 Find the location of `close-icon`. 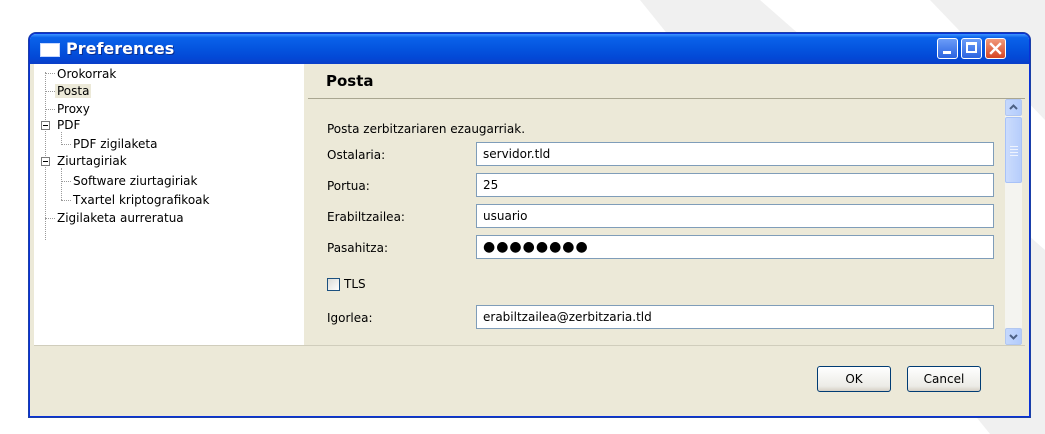

close-icon is located at coordinates (995, 48).